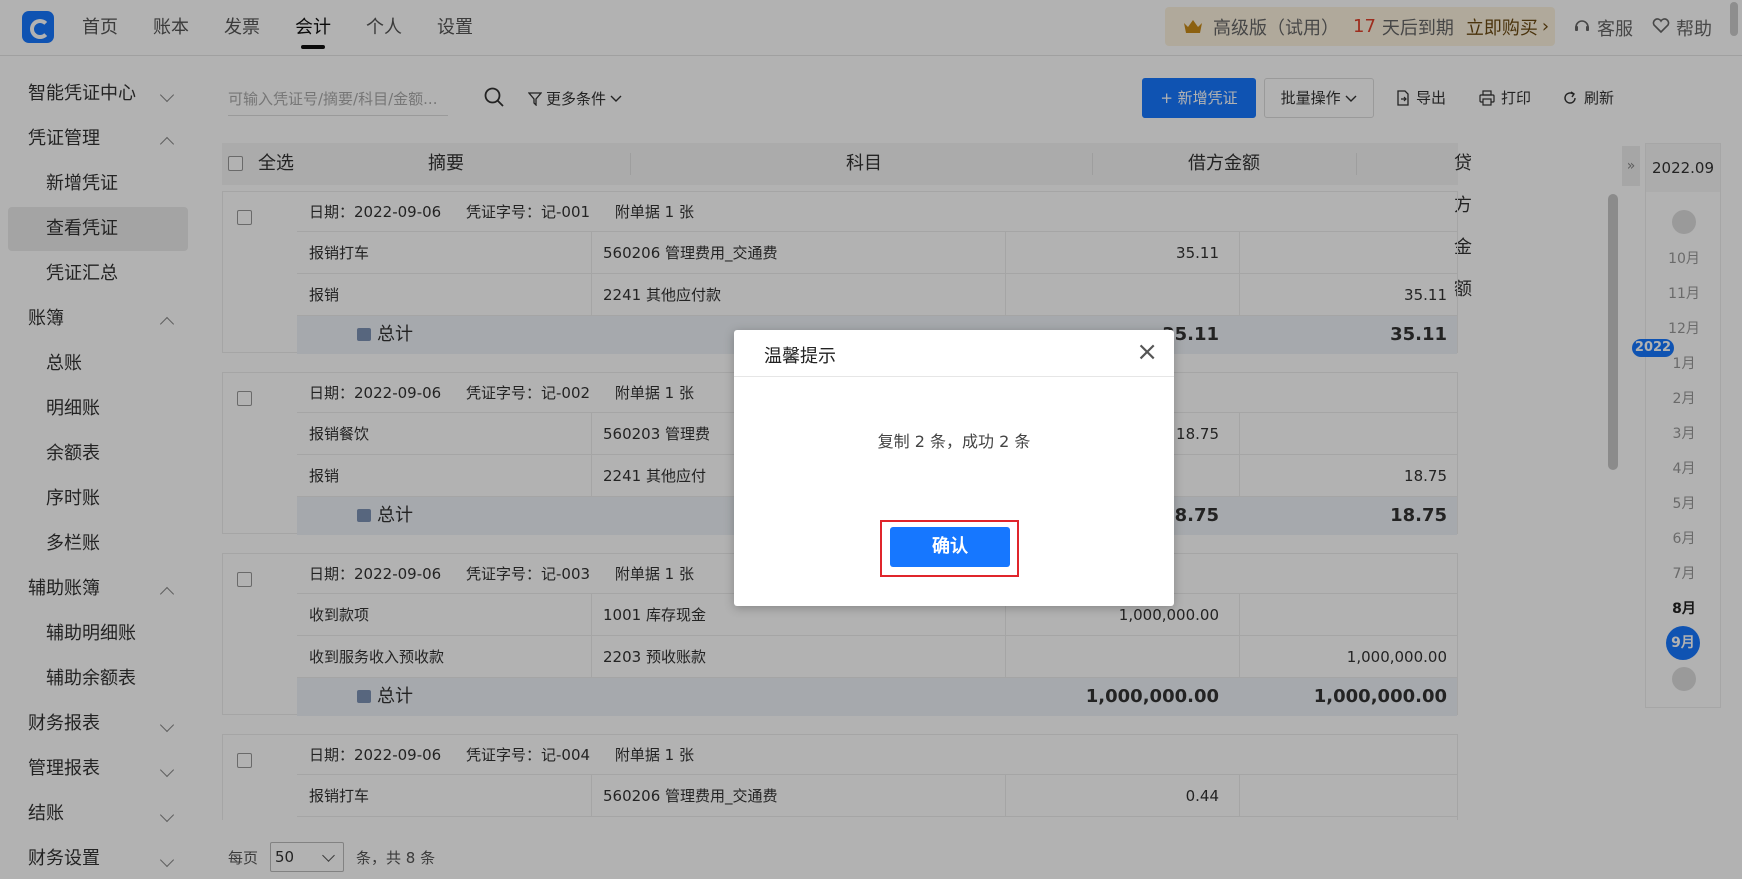 This screenshot has height=879, width=1742. I want to click on dialog-title: 温馨提示, so click(800, 356).